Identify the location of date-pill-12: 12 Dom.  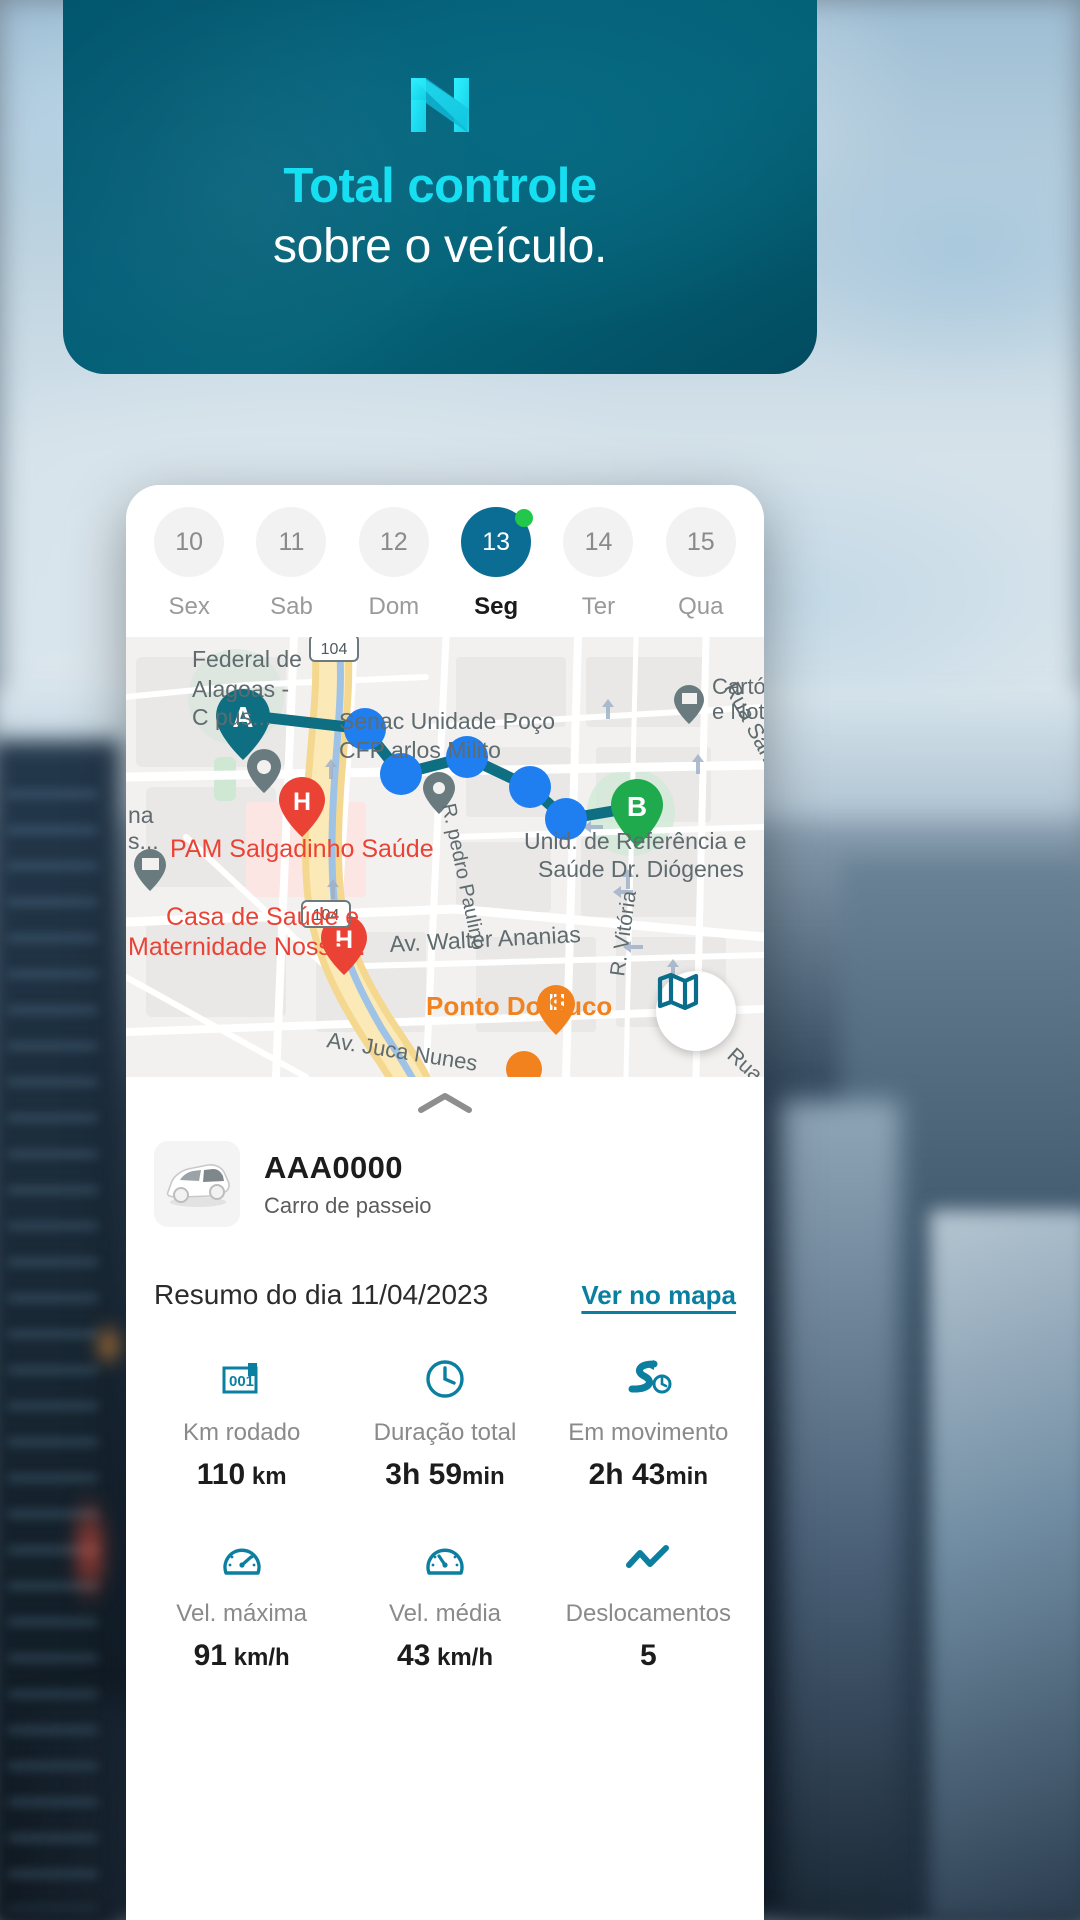
(394, 564).